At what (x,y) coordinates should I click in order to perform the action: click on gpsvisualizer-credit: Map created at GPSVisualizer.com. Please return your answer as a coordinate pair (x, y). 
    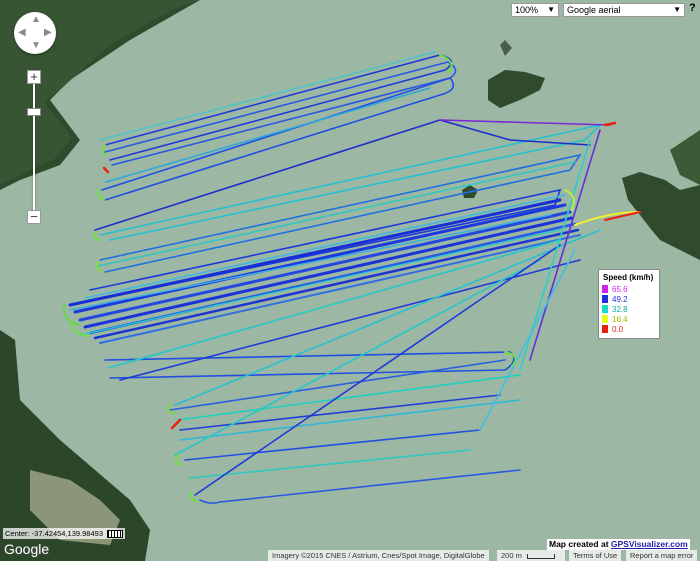
    Looking at the image, I should click on (618, 544).